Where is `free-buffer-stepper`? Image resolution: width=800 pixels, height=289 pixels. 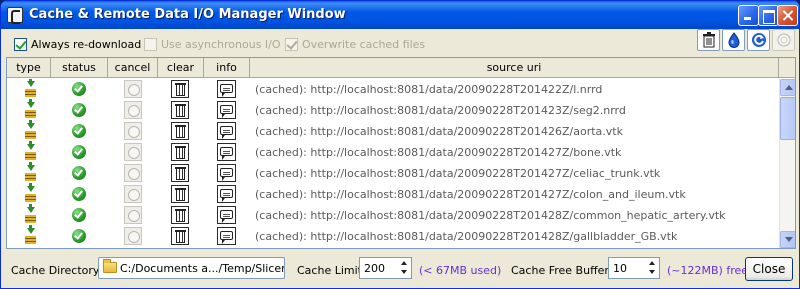
free-buffer-stepper is located at coordinates (652, 268).